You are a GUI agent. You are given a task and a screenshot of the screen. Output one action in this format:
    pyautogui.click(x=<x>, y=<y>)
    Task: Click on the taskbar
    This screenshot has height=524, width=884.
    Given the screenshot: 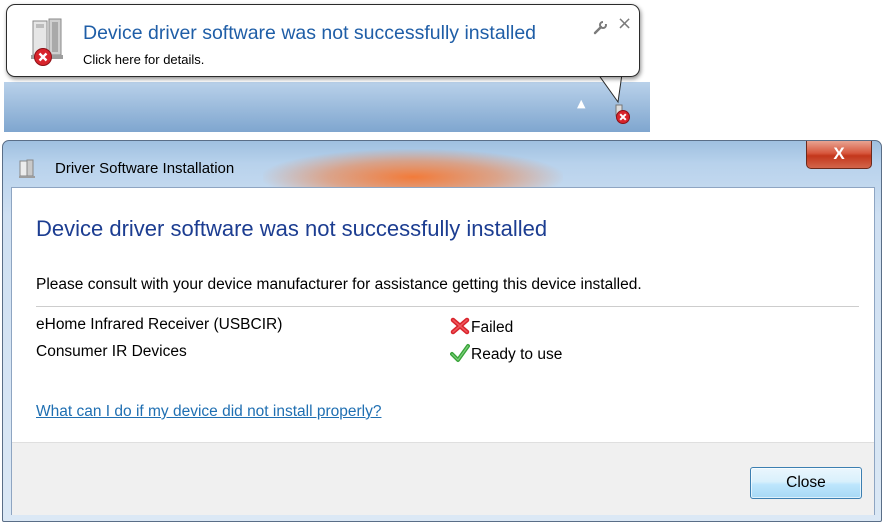 What is the action you would take?
    pyautogui.click(x=327, y=107)
    